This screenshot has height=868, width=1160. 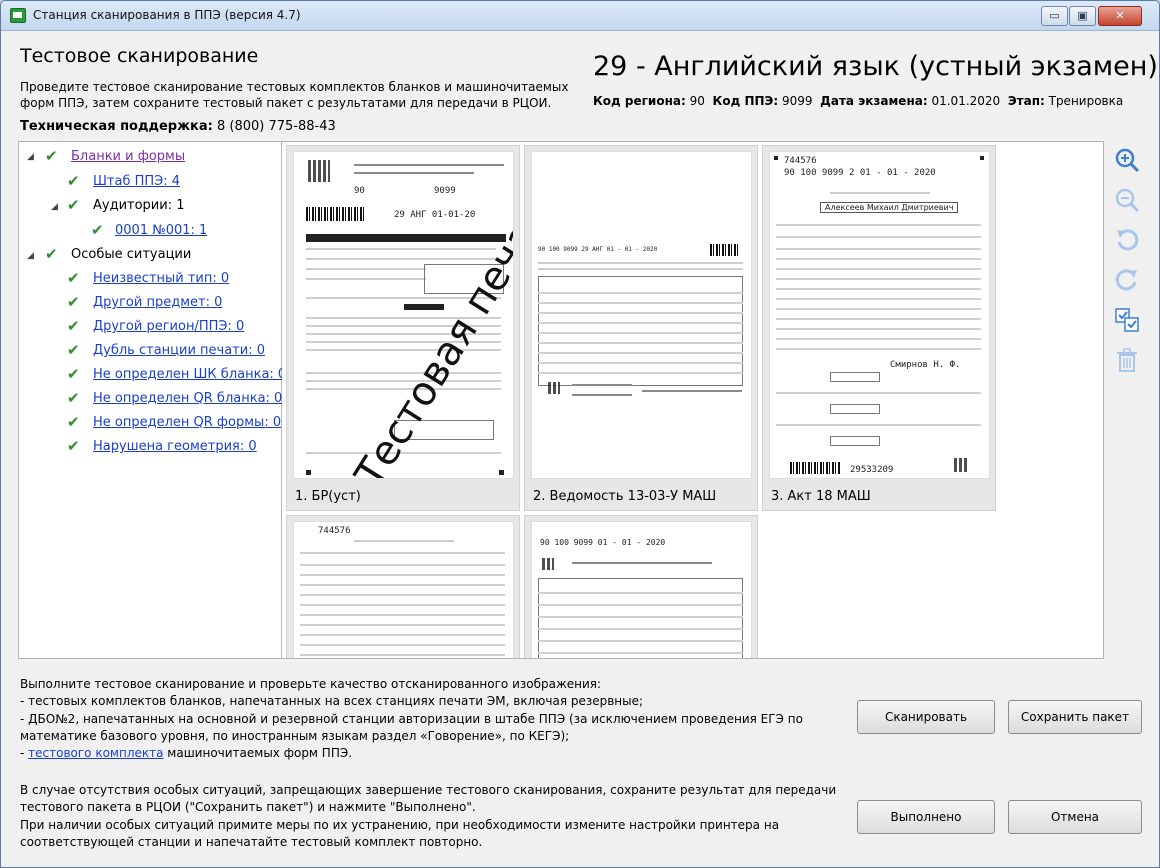 I want to click on test-kit-link: тестового комплекта, so click(x=95, y=753).